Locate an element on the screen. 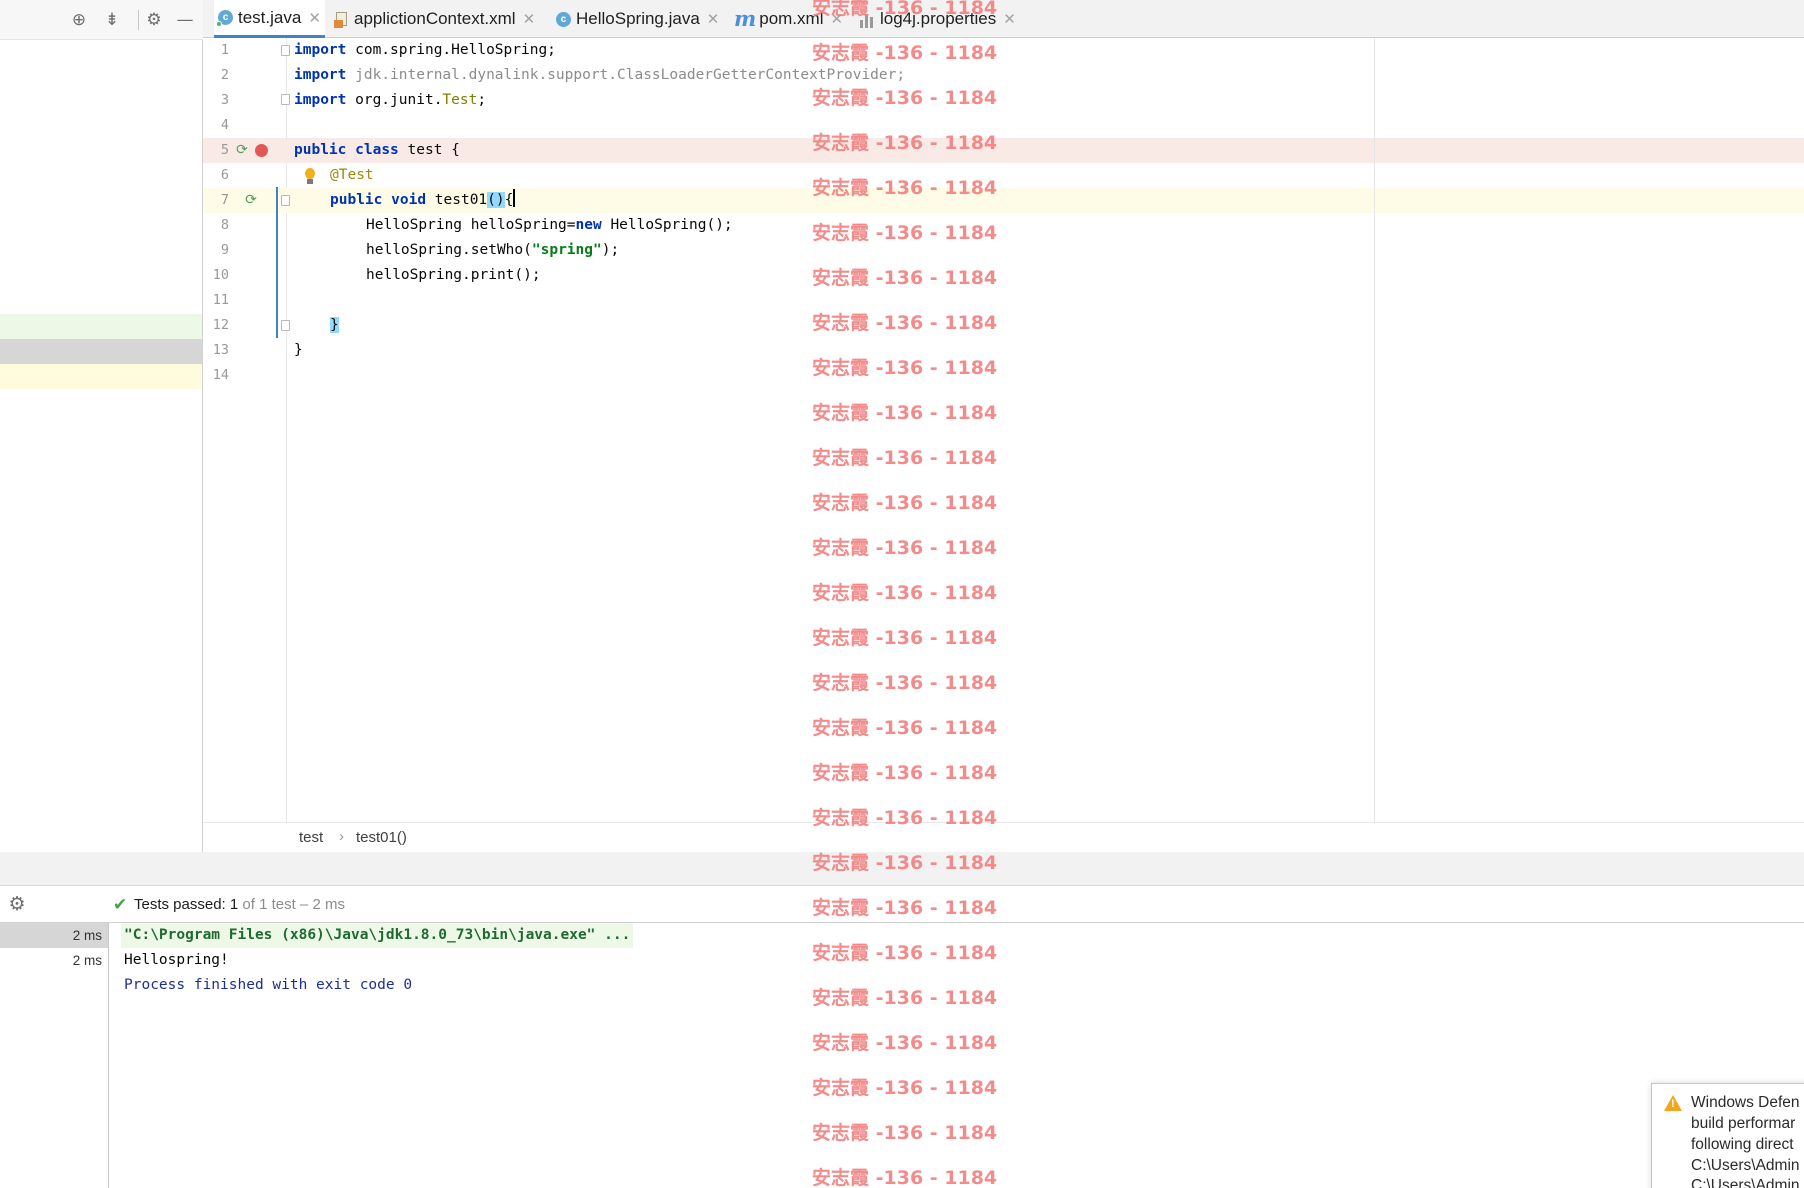 This screenshot has height=1188, width=1804. xml-file-icon is located at coordinates (341, 19).